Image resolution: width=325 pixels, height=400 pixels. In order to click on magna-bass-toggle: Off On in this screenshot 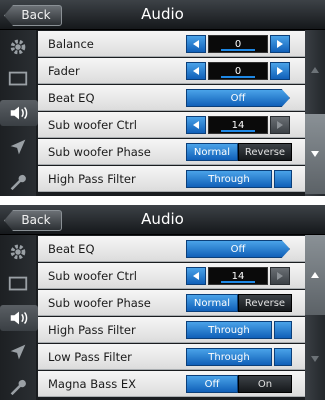, I will do `click(239, 384)`.